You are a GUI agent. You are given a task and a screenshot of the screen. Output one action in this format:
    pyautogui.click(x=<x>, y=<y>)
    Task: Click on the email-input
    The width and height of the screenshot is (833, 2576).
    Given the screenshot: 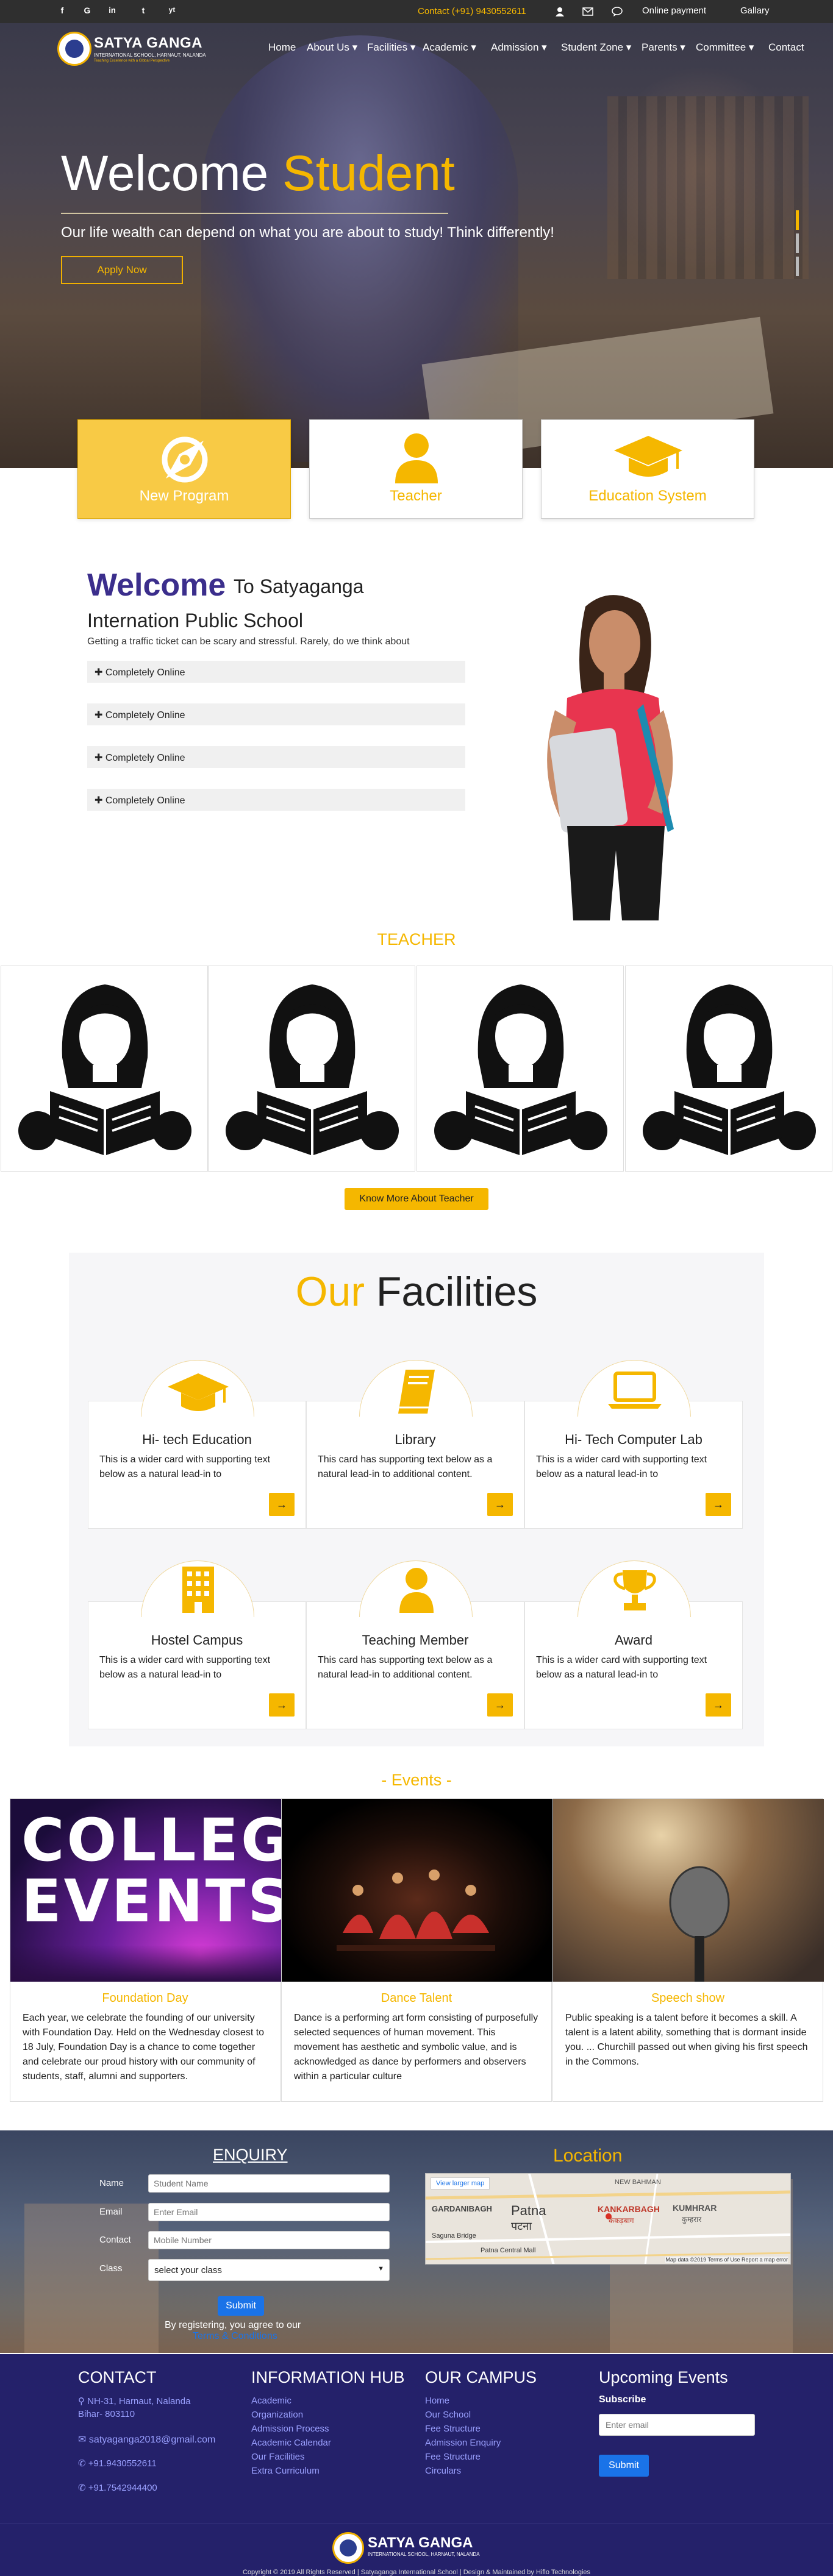 What is the action you would take?
    pyautogui.click(x=269, y=2212)
    